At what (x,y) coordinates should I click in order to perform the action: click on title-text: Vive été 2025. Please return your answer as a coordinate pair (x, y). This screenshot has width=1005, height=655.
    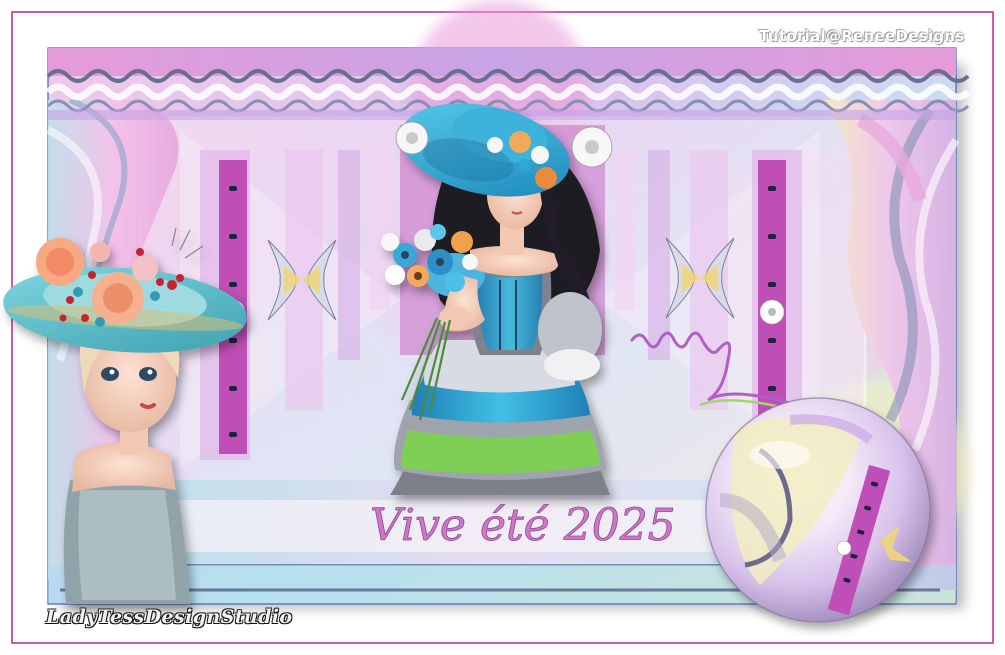
    Looking at the image, I should click on (523, 525).